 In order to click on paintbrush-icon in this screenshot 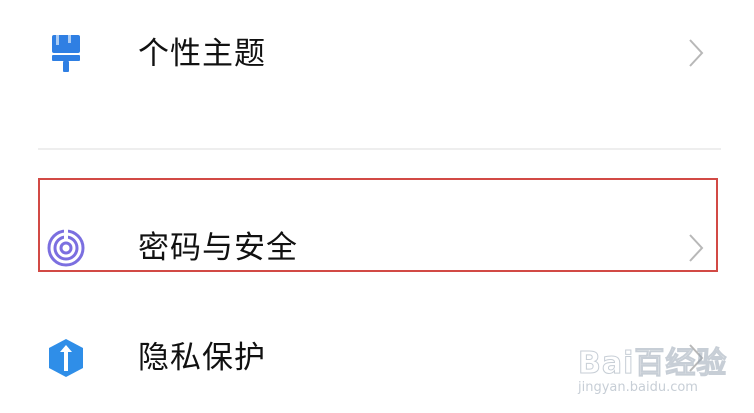, I will do `click(66, 54)`.